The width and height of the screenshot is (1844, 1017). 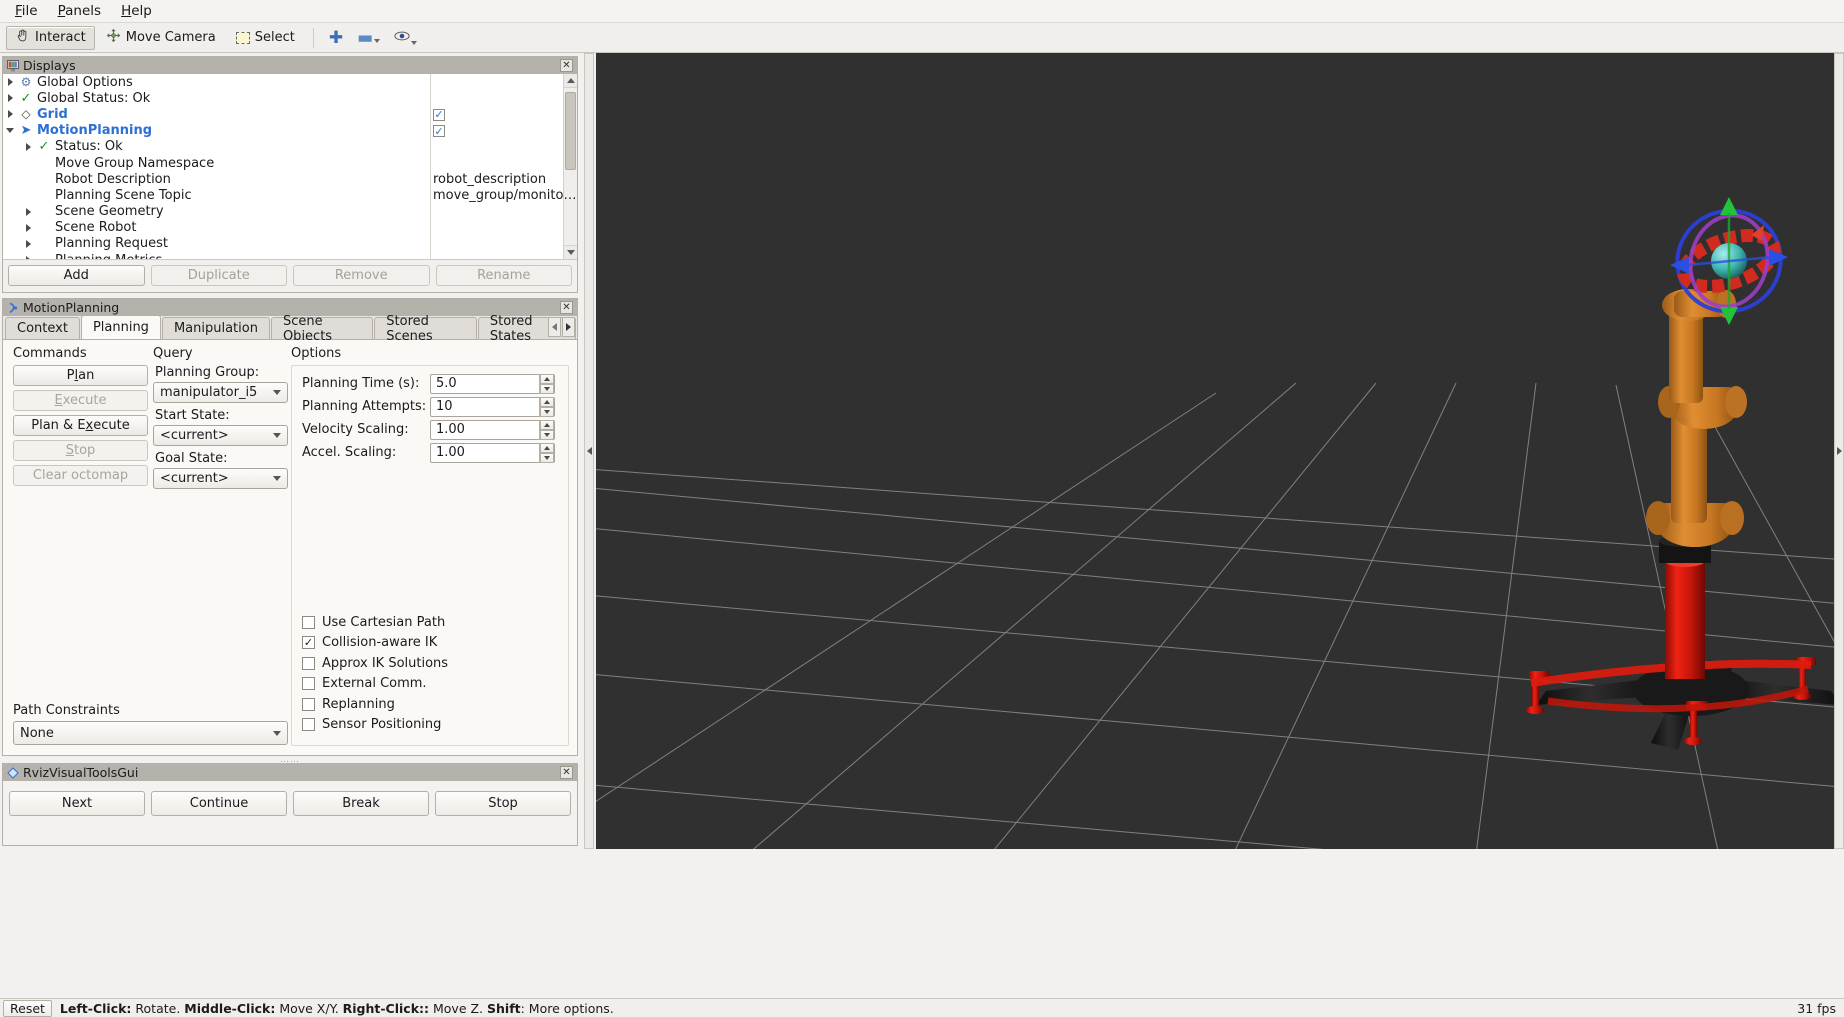 I want to click on reset-button: Reset, so click(x=27, y=1008).